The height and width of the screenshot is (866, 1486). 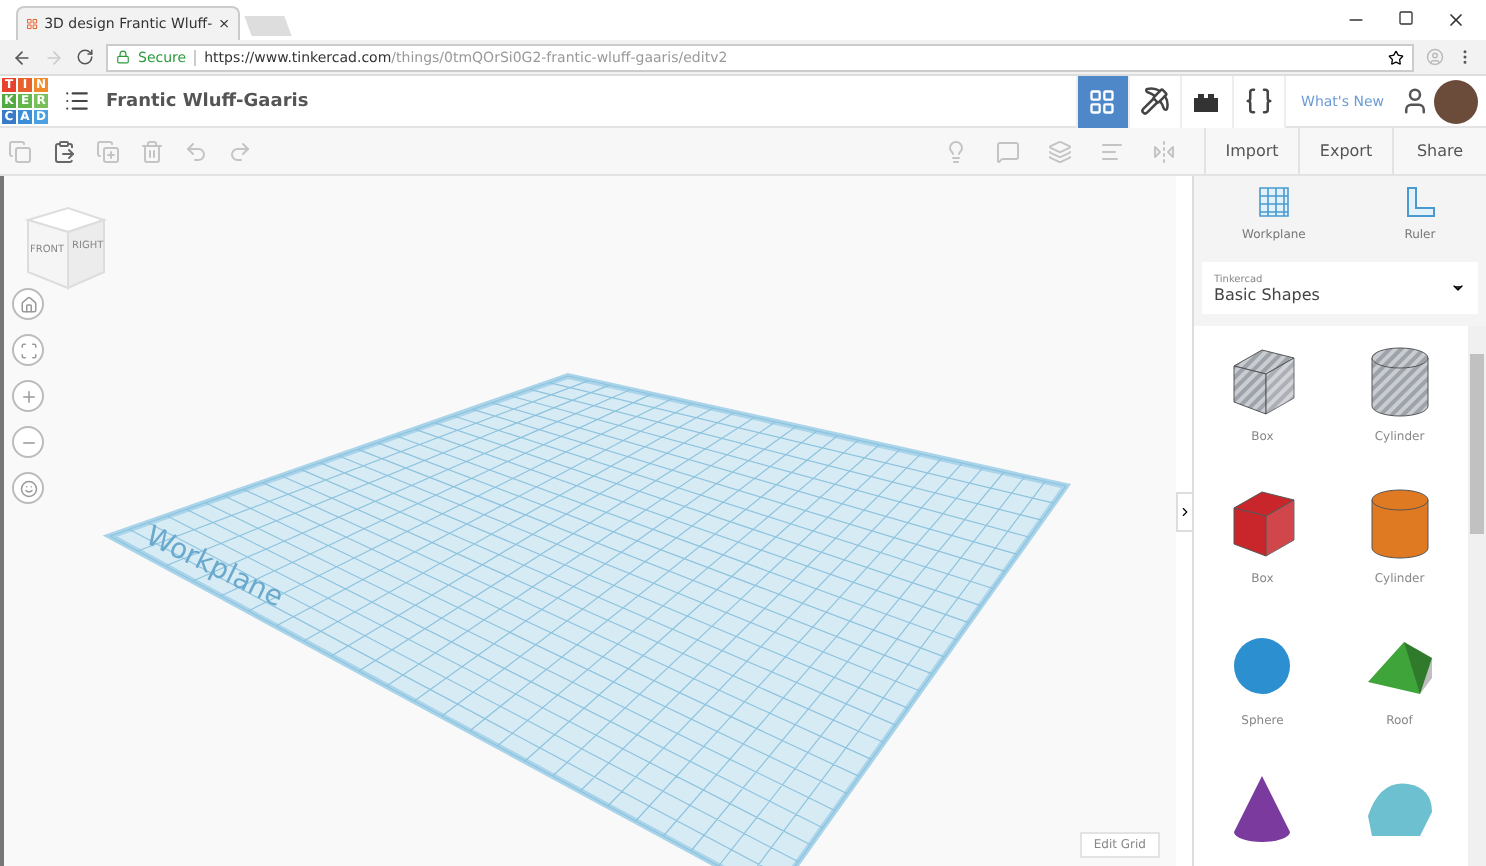 What do you see at coordinates (1477, 596) in the screenshot?
I see `scrollbar` at bounding box center [1477, 596].